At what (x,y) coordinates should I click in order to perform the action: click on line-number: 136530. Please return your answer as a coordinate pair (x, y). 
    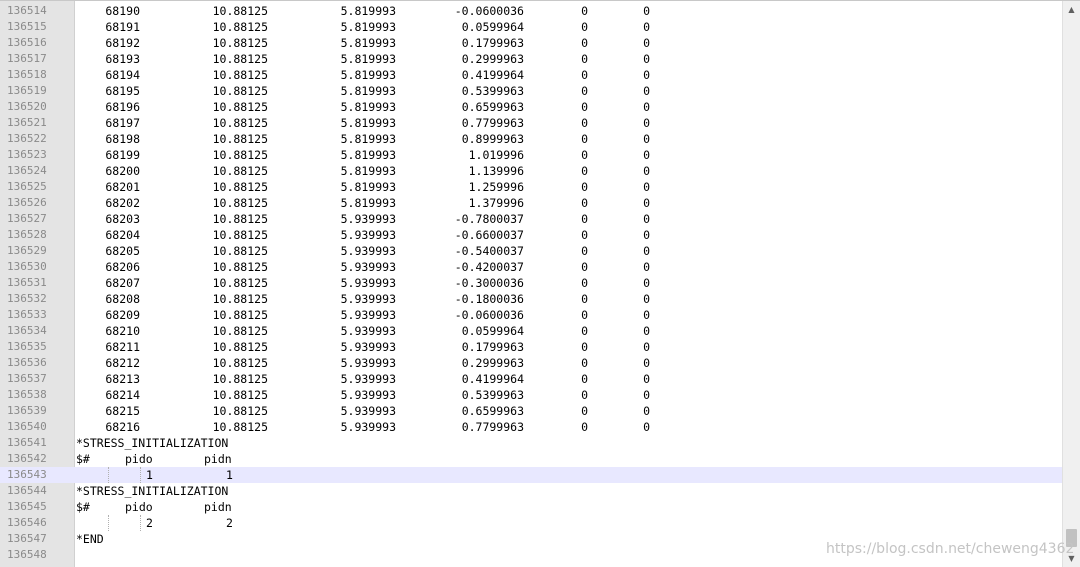
    Looking at the image, I should click on (27, 266).